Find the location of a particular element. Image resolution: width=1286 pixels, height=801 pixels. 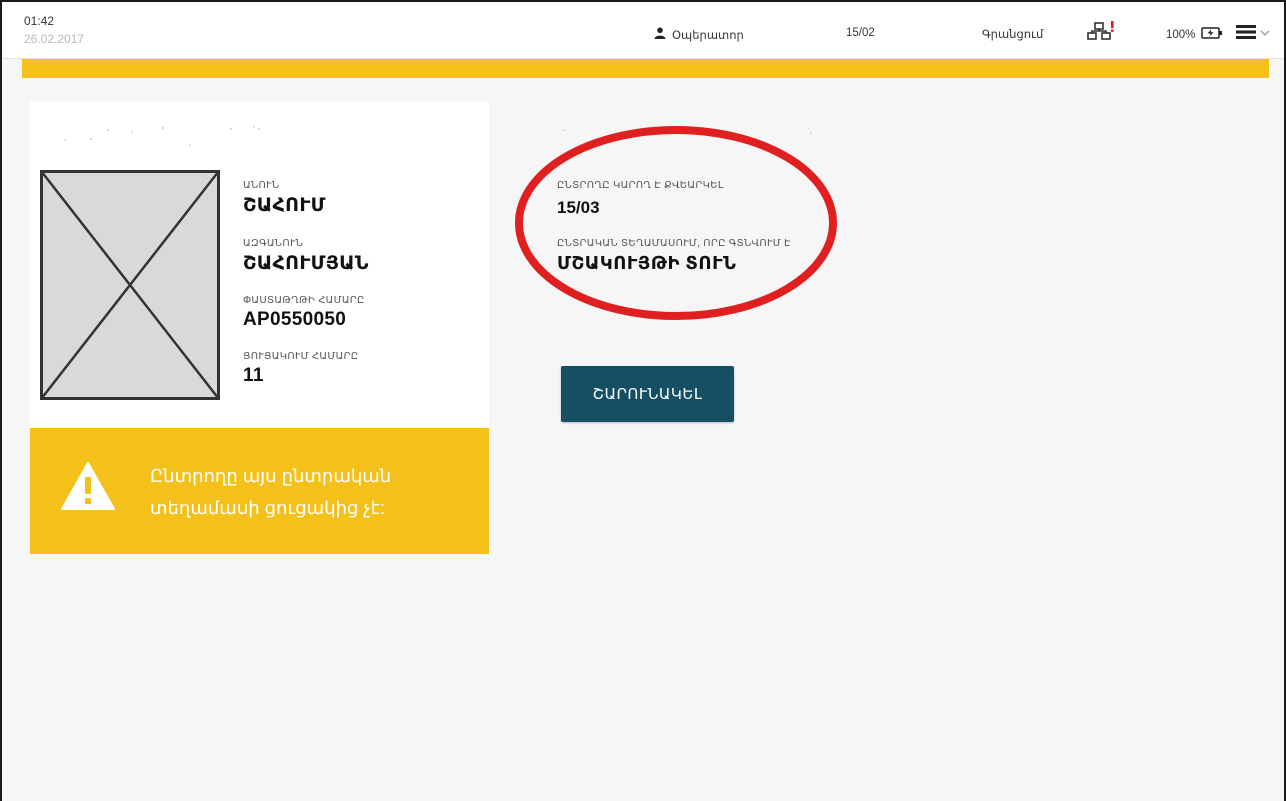

battery-status: 100% is located at coordinates (1194, 34).